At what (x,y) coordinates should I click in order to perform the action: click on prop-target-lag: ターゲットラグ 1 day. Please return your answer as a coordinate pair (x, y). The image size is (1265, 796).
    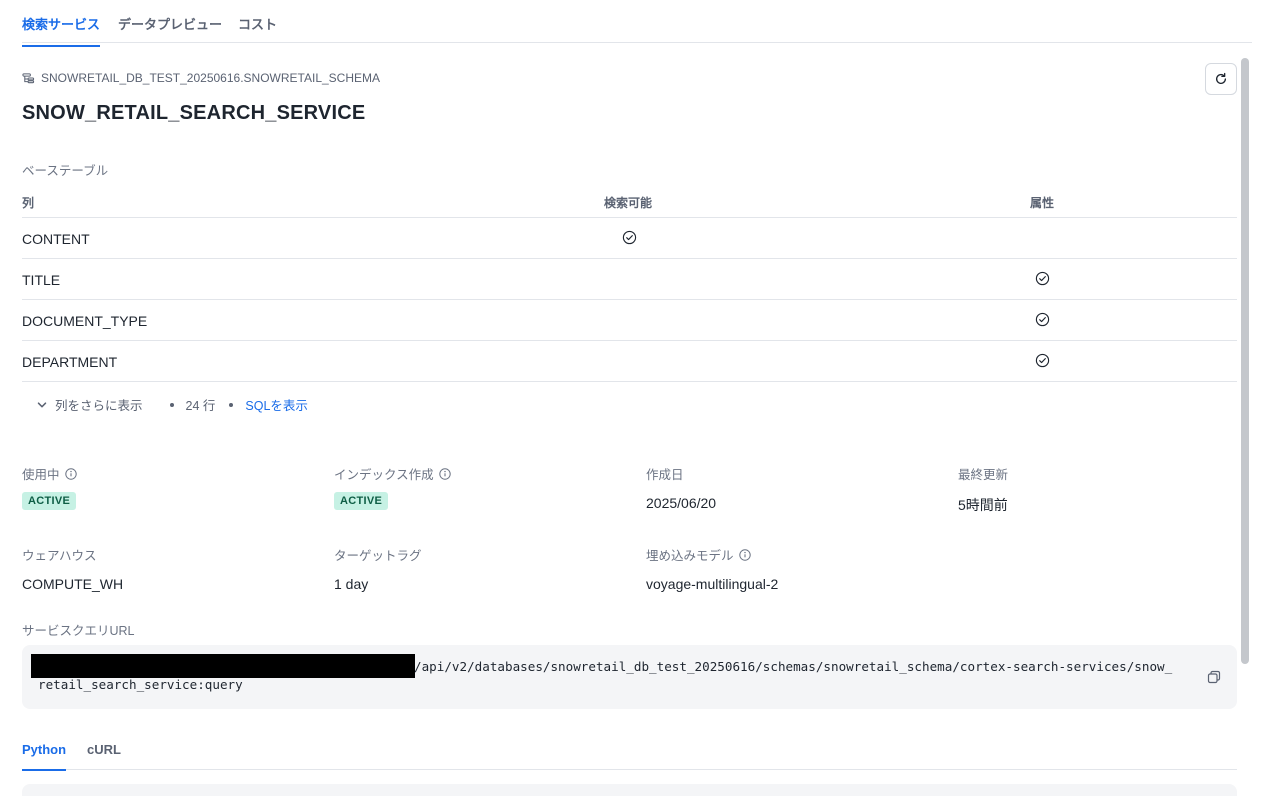
    Looking at the image, I should click on (378, 568).